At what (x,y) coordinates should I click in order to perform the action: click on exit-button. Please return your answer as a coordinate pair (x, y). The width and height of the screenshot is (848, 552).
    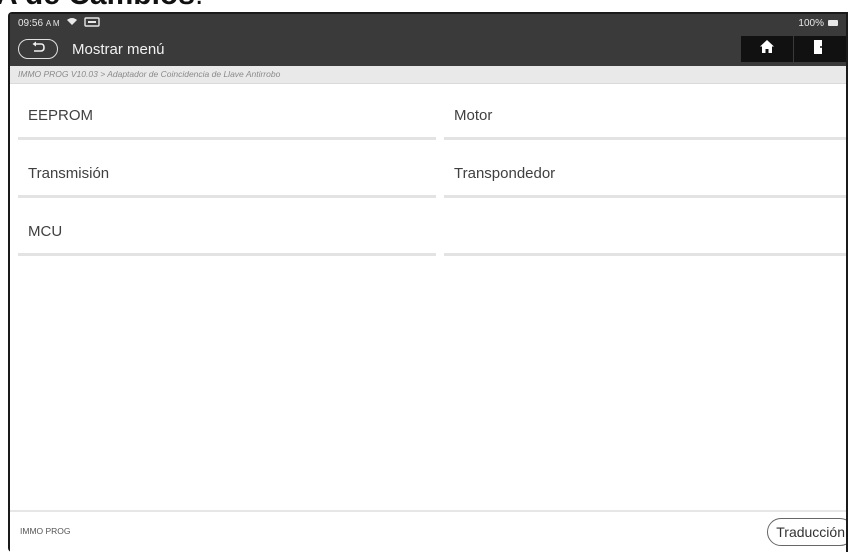
    Looking at the image, I should click on (819, 49).